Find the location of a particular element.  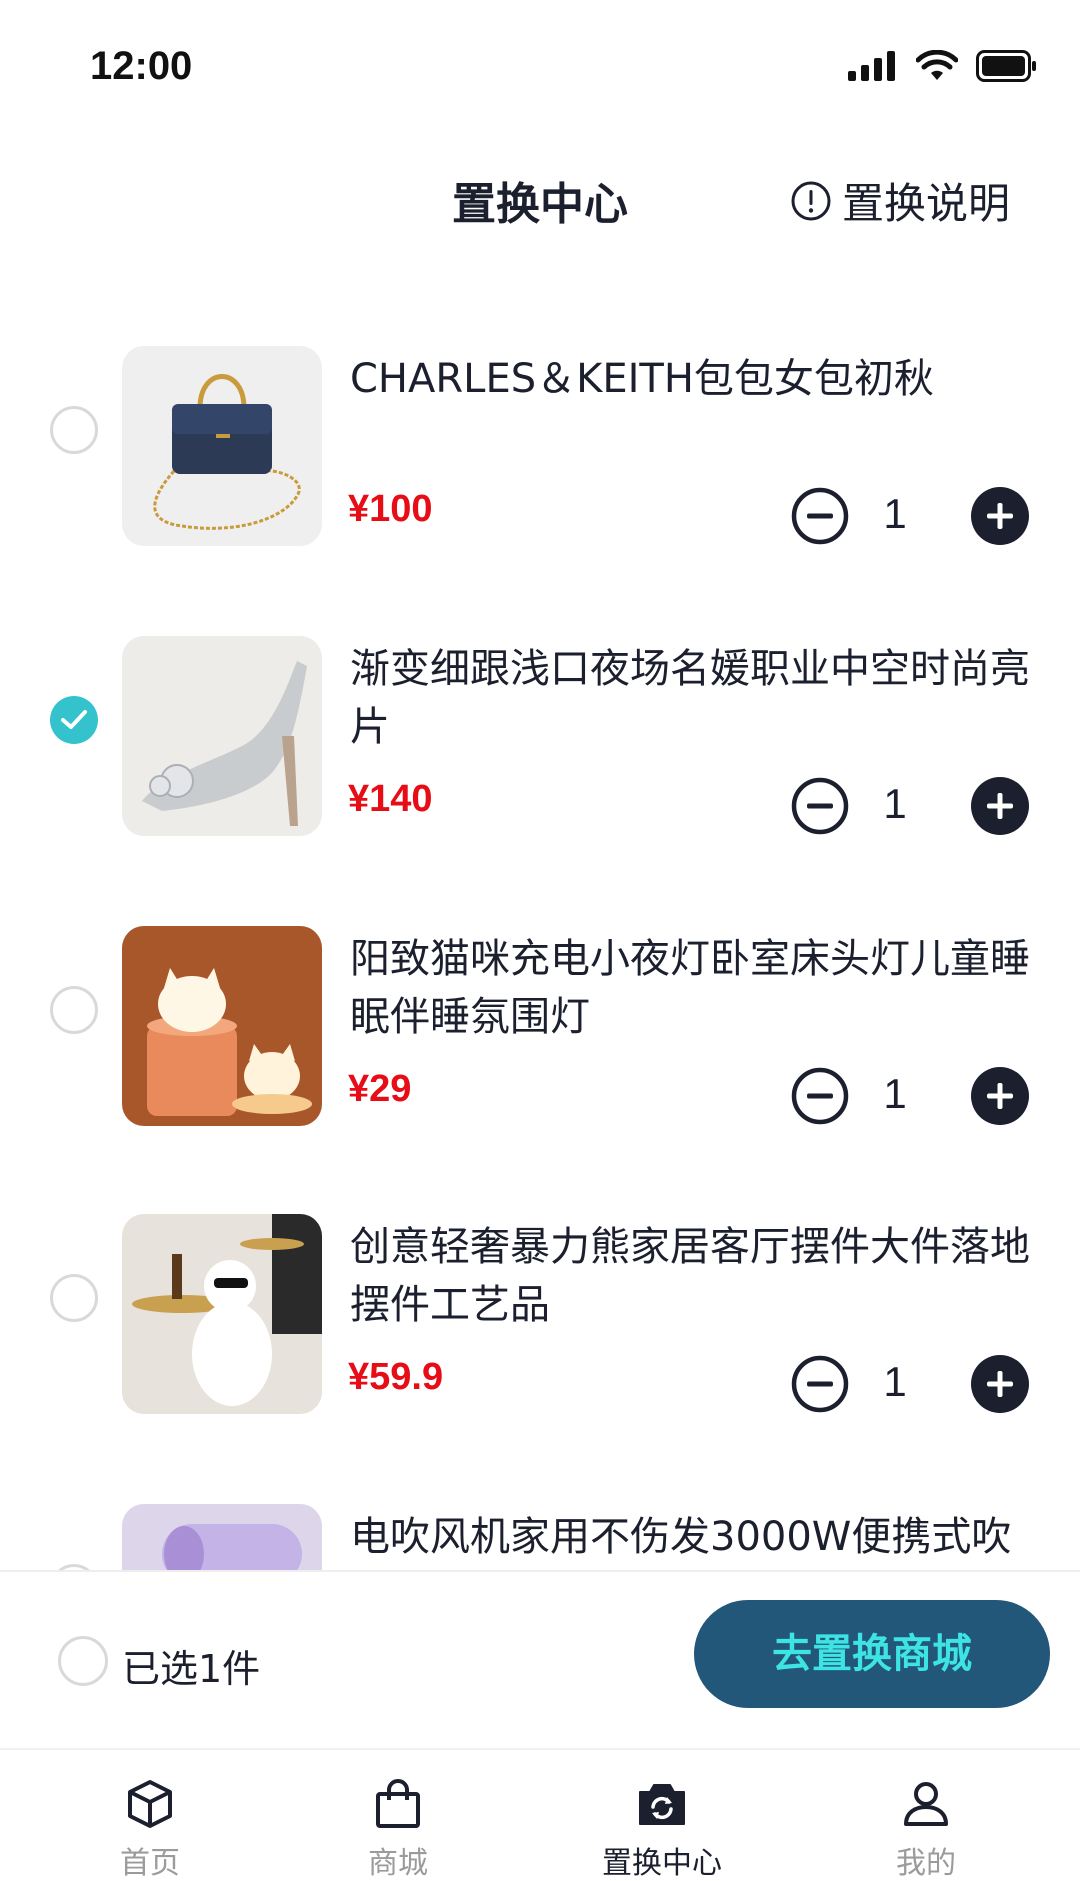

list-item: 电吹风机家用不伤发3000W便携式吹风机纸吸音 is located at coordinates (540, 1529).